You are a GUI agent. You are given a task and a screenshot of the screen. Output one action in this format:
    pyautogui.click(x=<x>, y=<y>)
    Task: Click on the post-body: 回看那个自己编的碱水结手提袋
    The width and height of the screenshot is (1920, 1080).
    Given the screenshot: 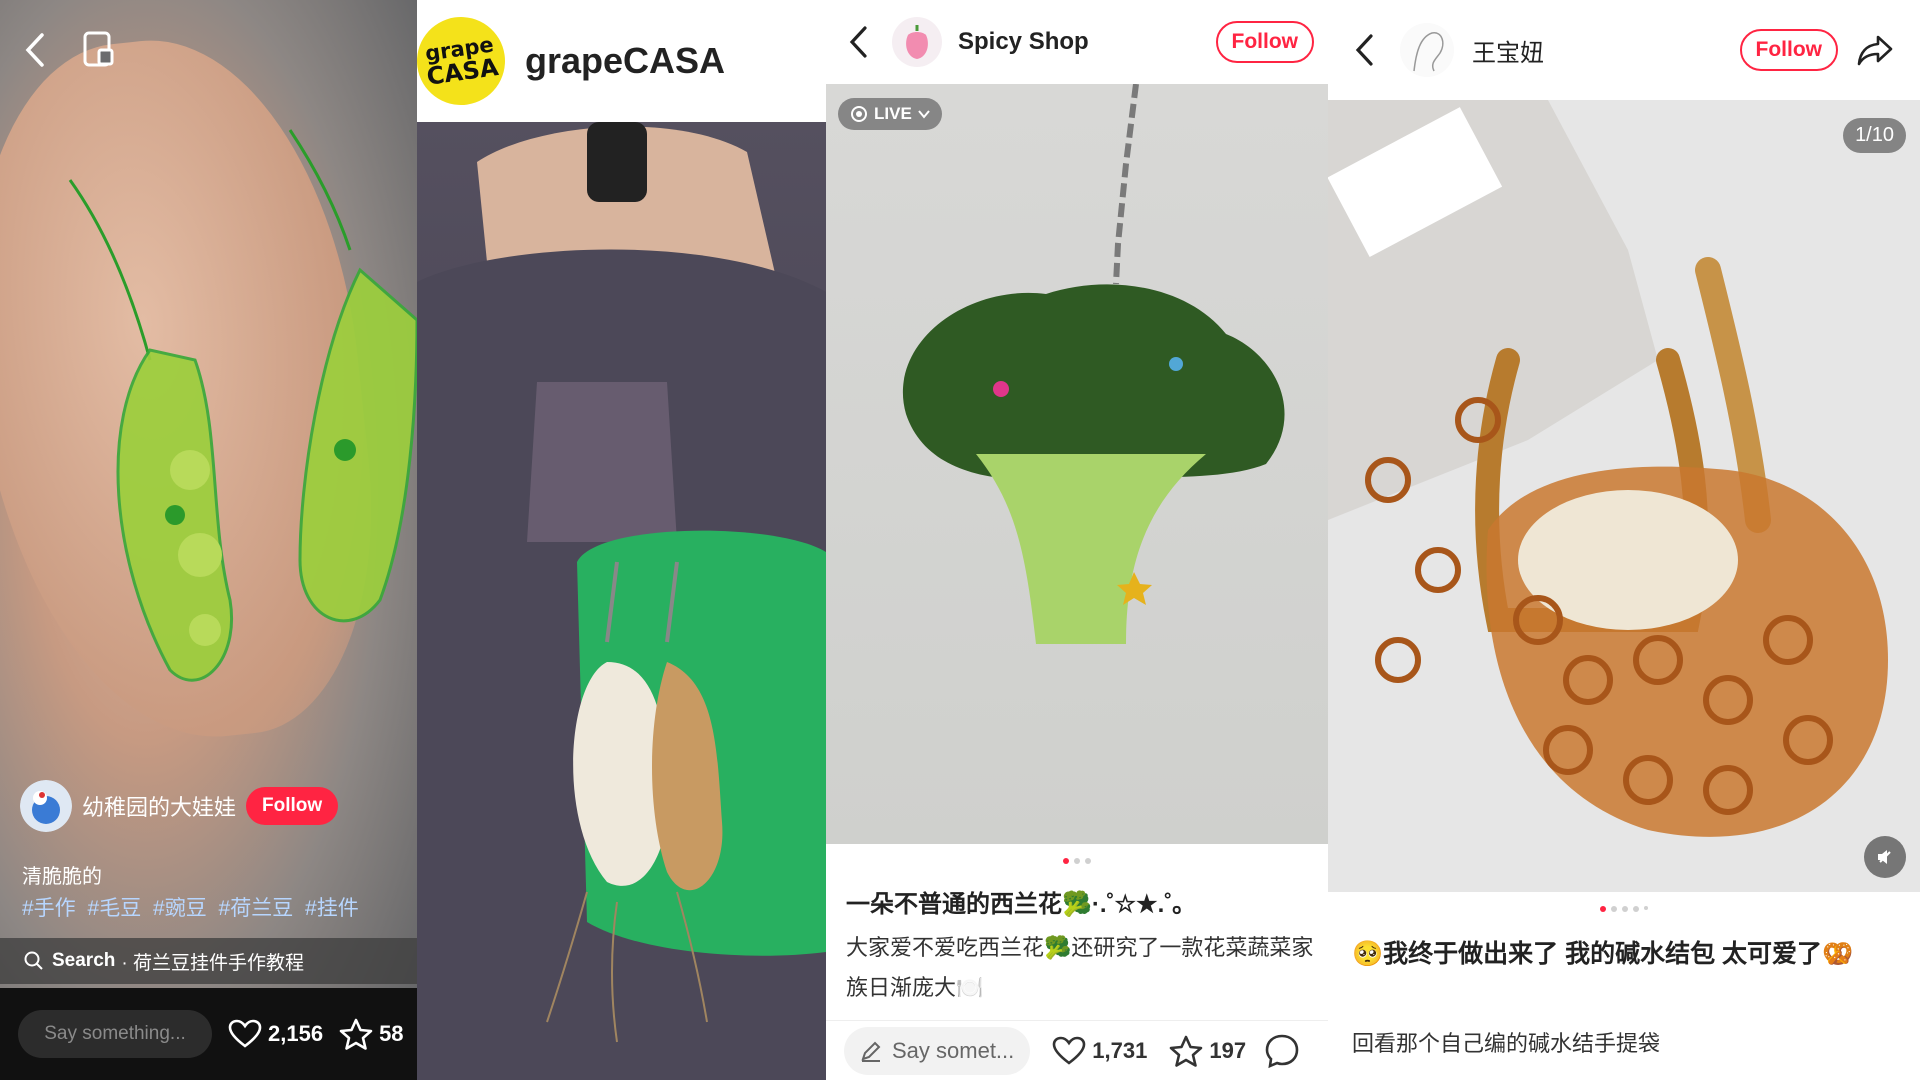 What is the action you would take?
    pyautogui.click(x=1506, y=1043)
    